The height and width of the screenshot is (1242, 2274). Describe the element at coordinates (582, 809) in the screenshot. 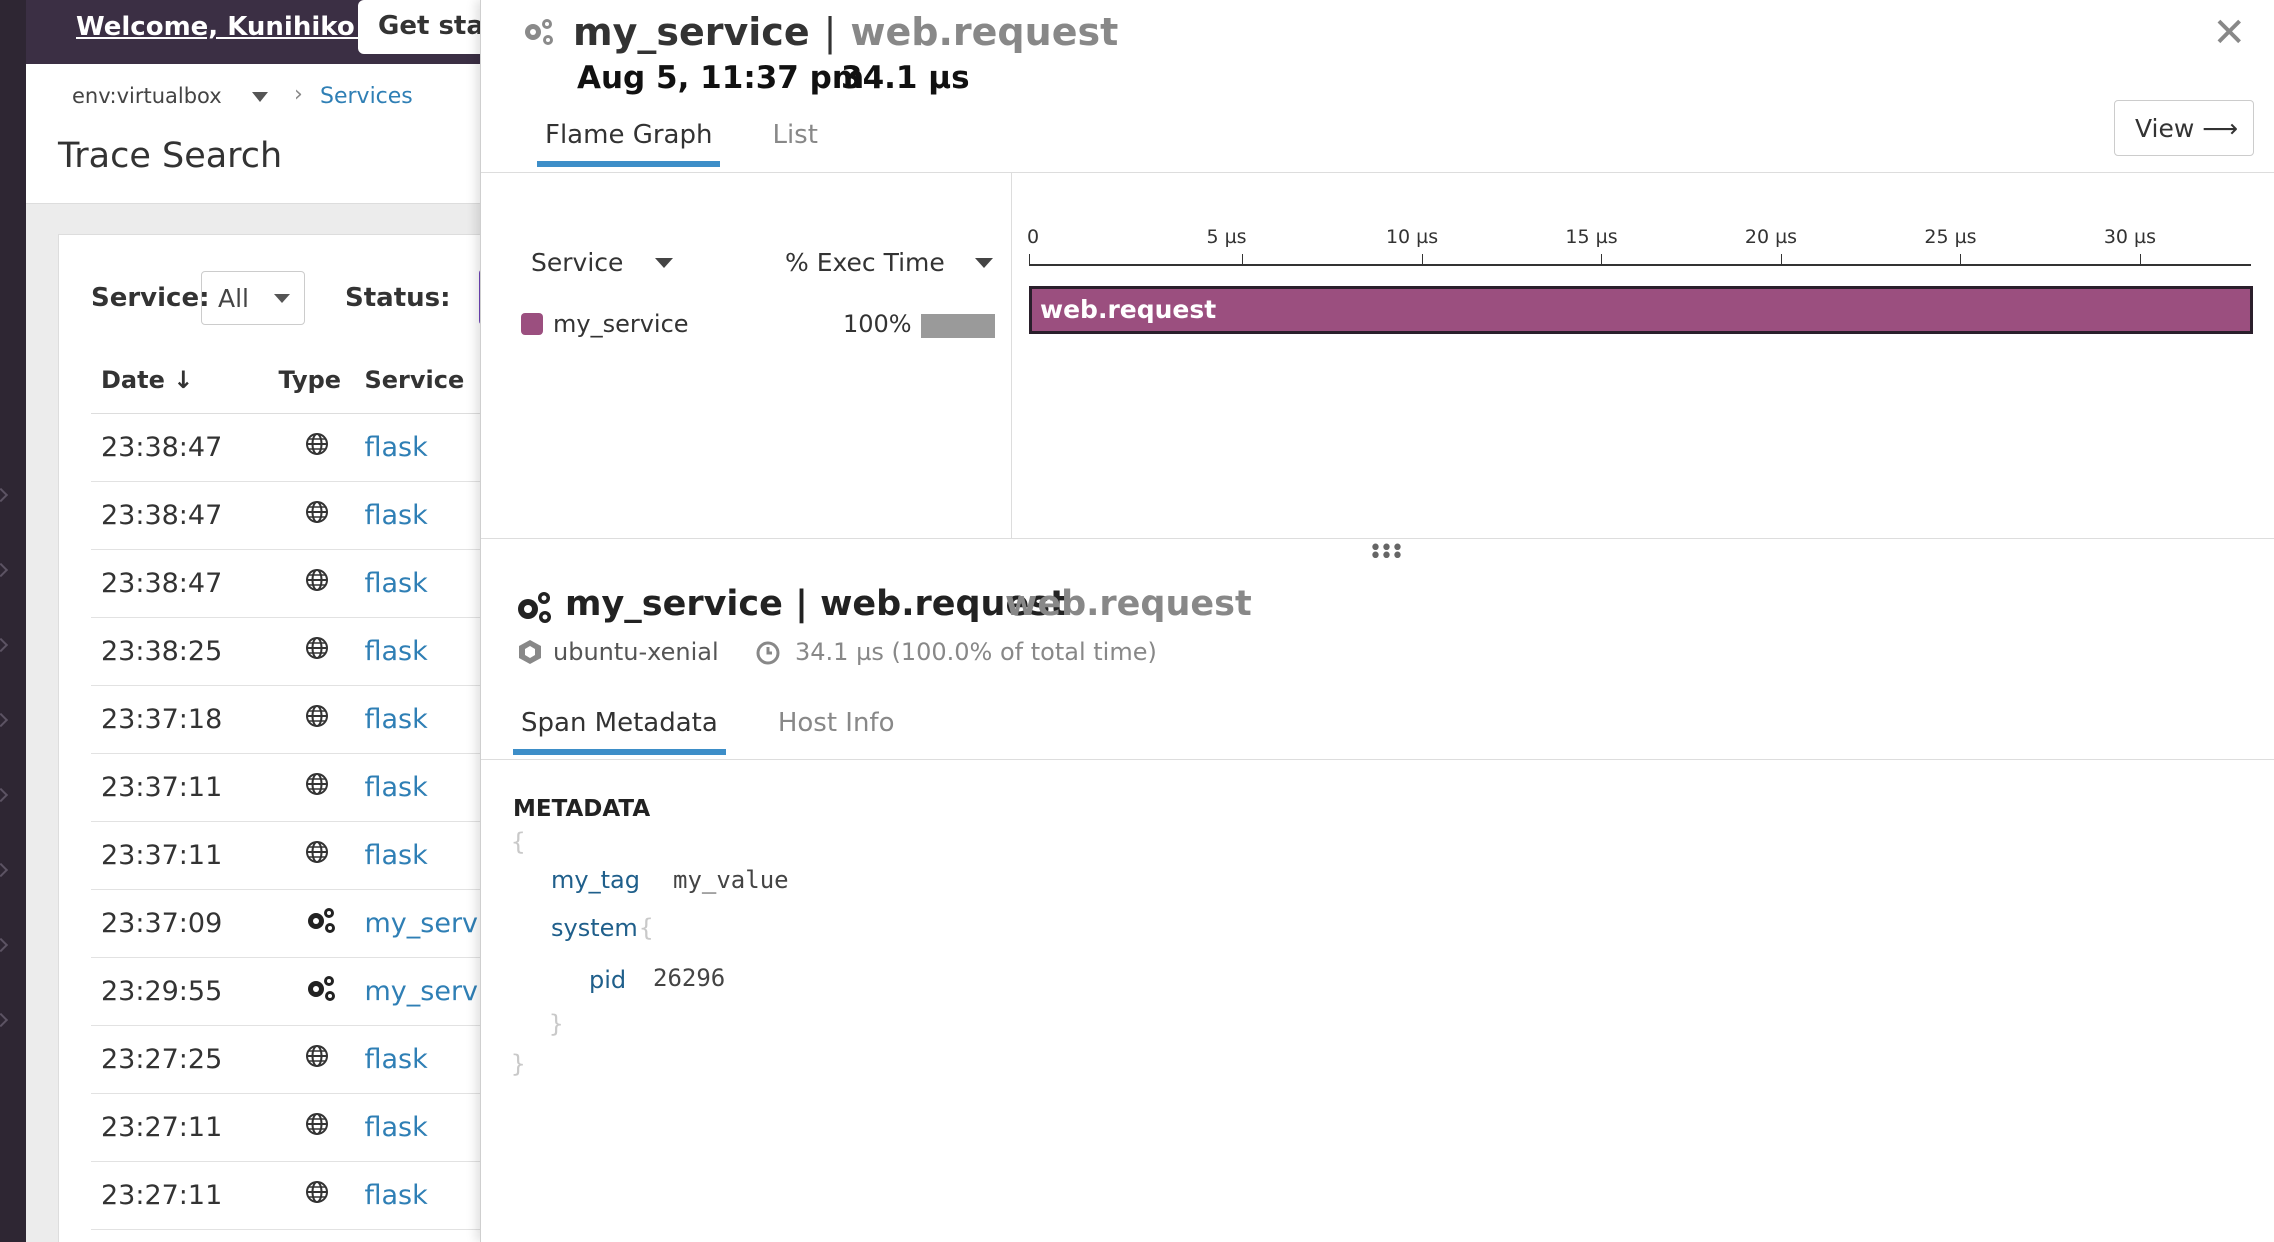

I see `metadata-heading: METADATA` at that location.